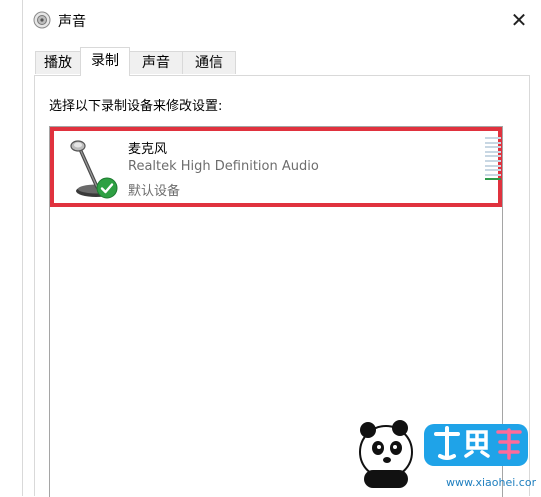 The height and width of the screenshot is (497, 541). What do you see at coordinates (209, 62) in the screenshot?
I see `tab-communications: 通信` at bounding box center [209, 62].